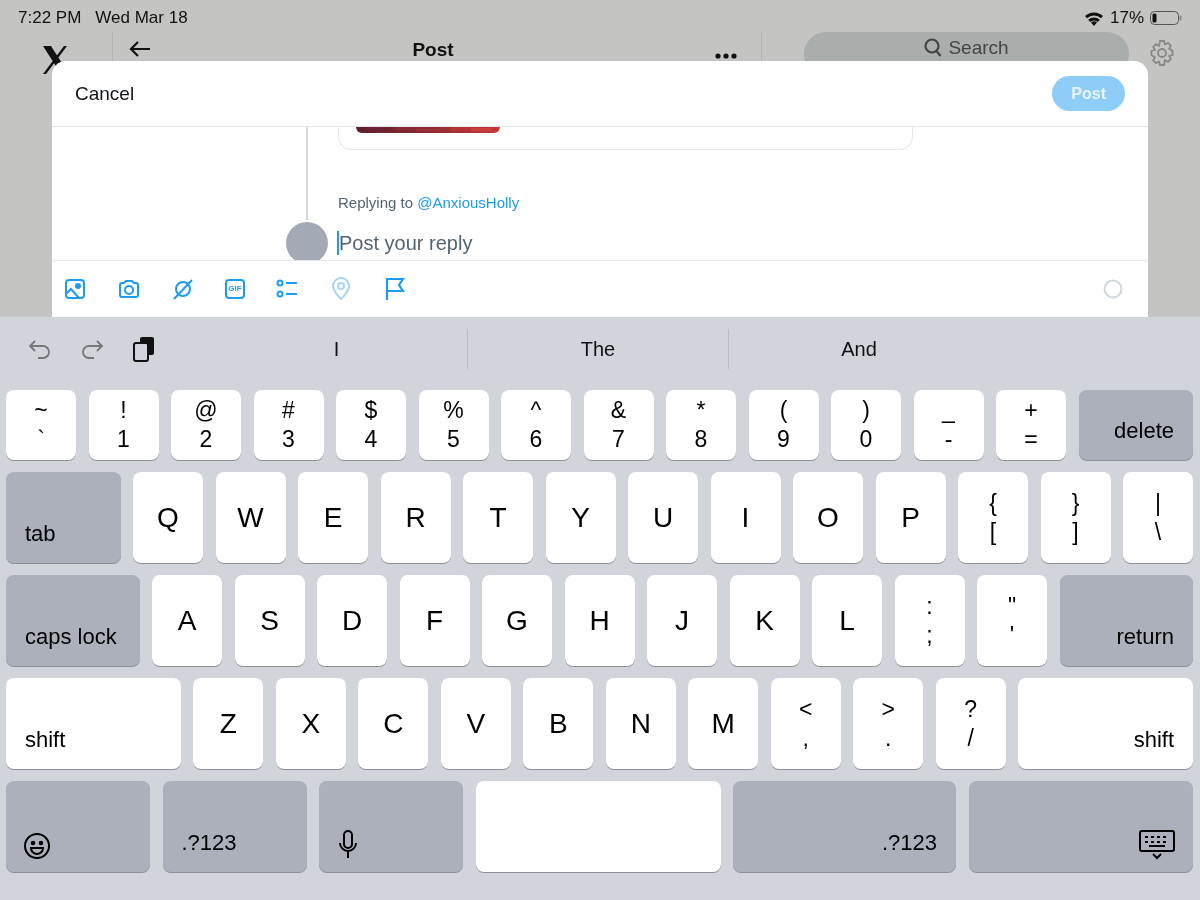  What do you see at coordinates (682, 620) in the screenshot?
I see `key: J` at bounding box center [682, 620].